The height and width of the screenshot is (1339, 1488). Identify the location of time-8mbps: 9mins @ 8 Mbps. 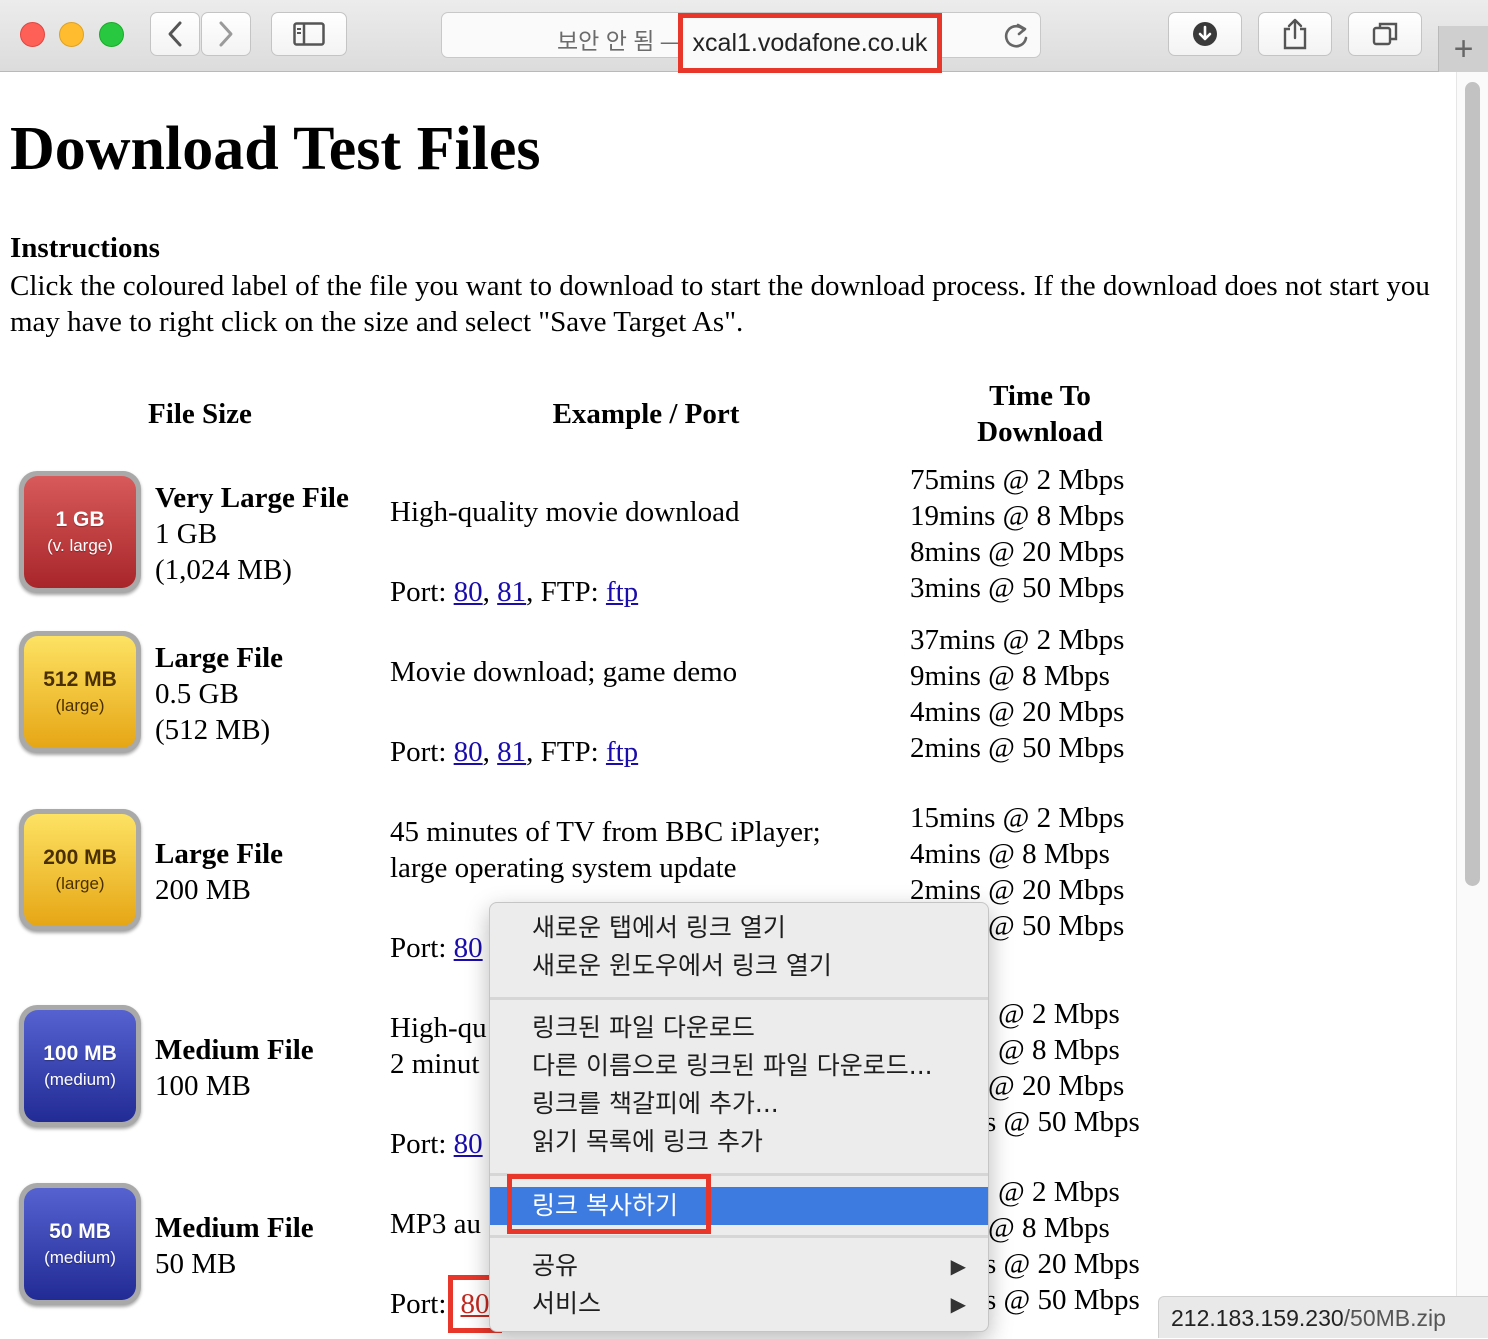
(1010, 676).